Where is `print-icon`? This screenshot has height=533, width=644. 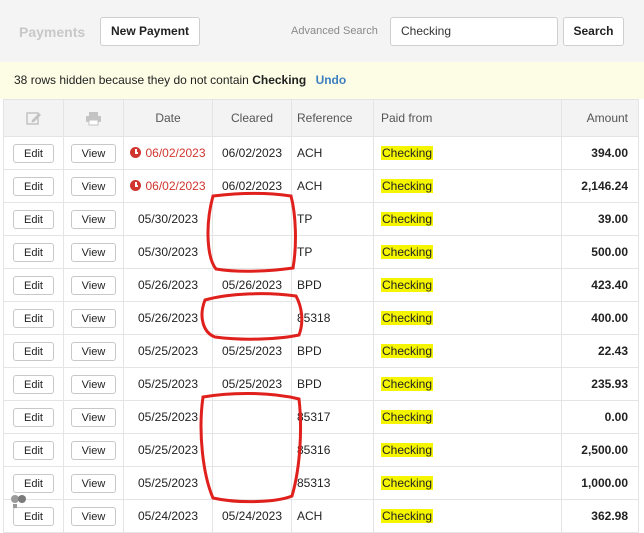
print-icon is located at coordinates (93, 118).